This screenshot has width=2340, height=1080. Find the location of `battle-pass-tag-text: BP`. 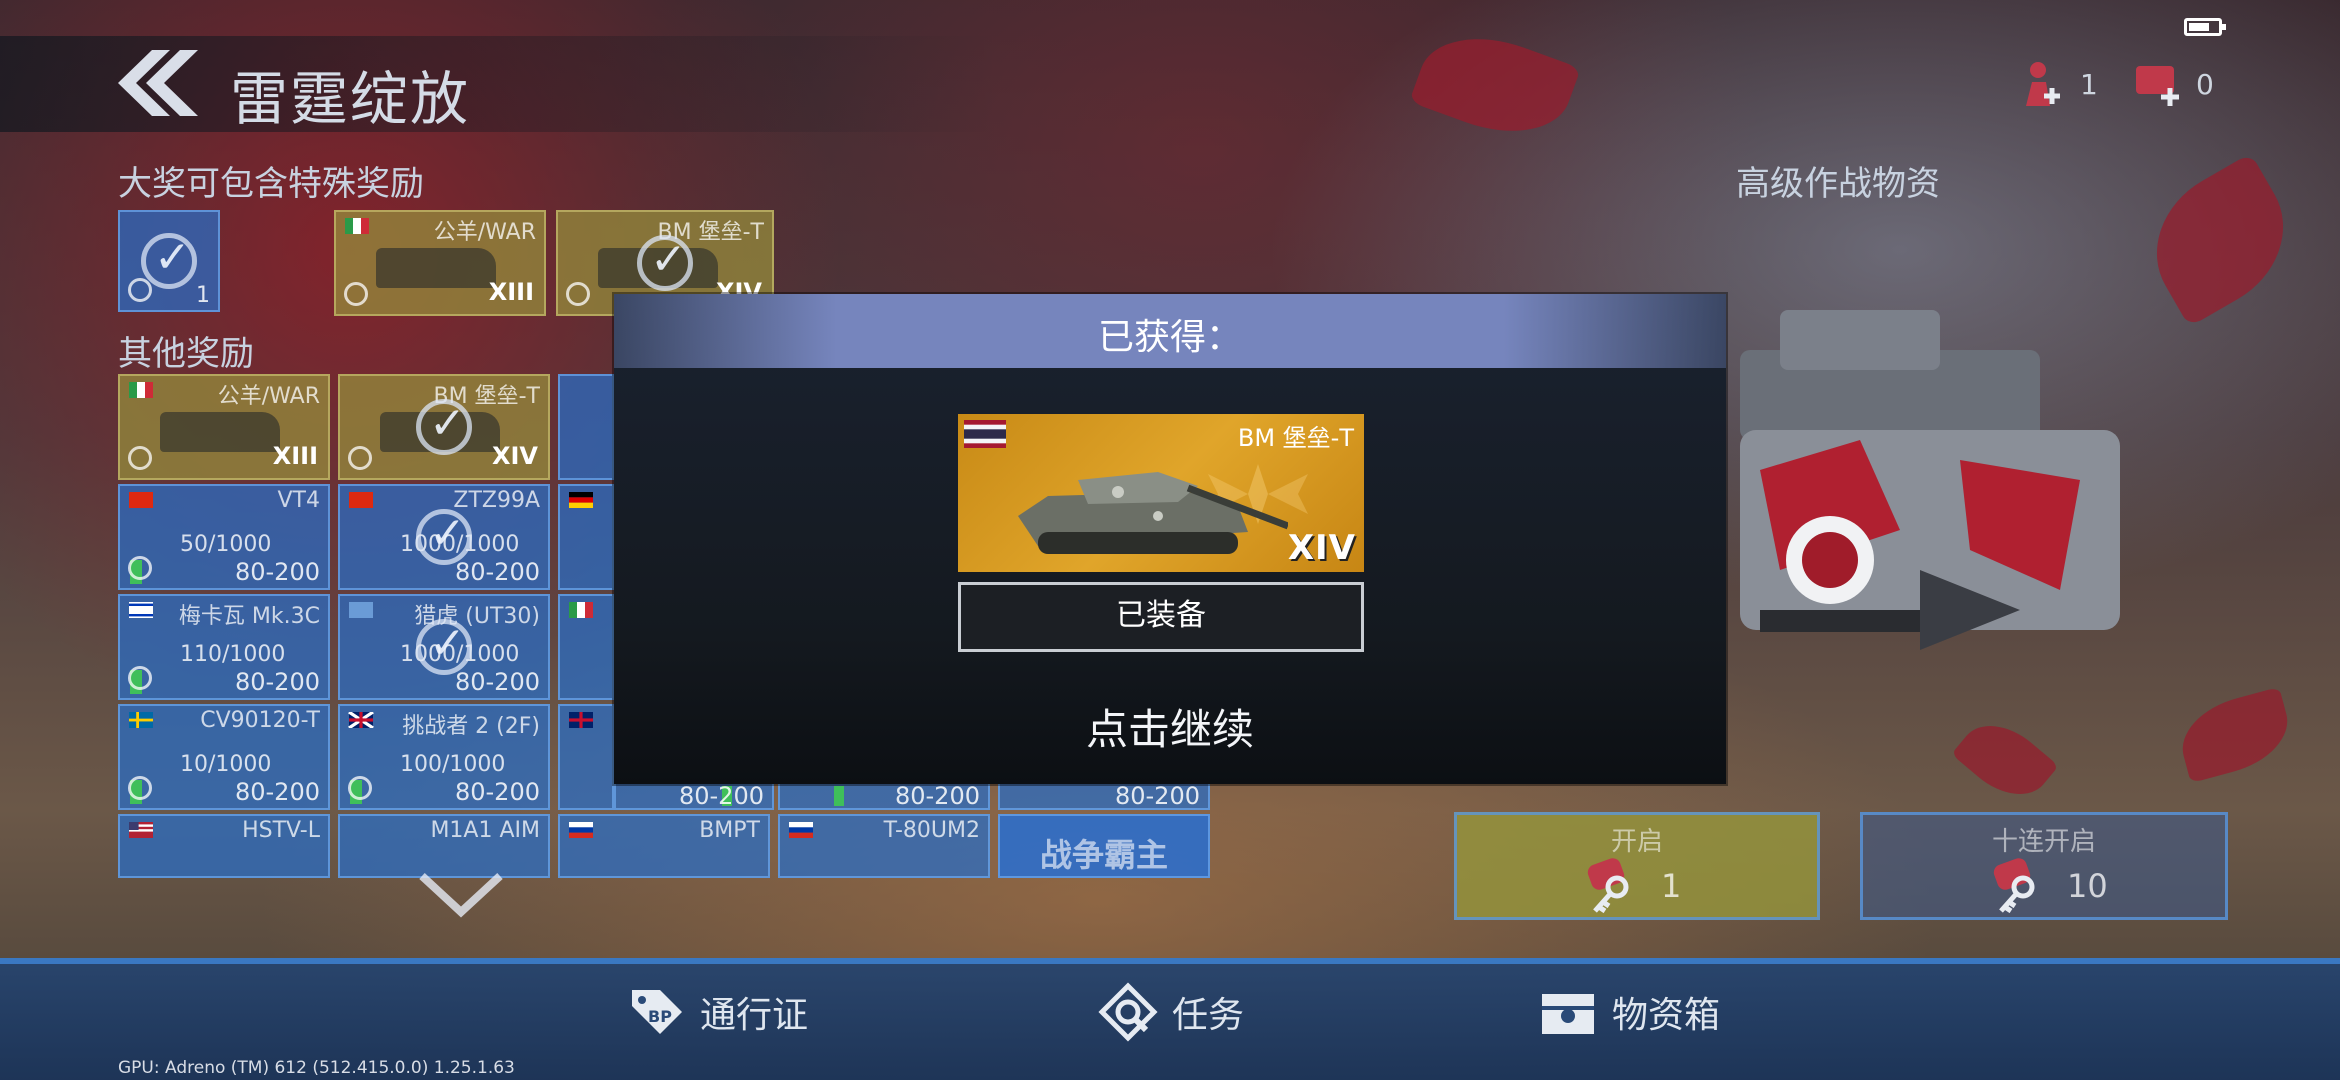

battle-pass-tag-text: BP is located at coordinates (660, 1016).